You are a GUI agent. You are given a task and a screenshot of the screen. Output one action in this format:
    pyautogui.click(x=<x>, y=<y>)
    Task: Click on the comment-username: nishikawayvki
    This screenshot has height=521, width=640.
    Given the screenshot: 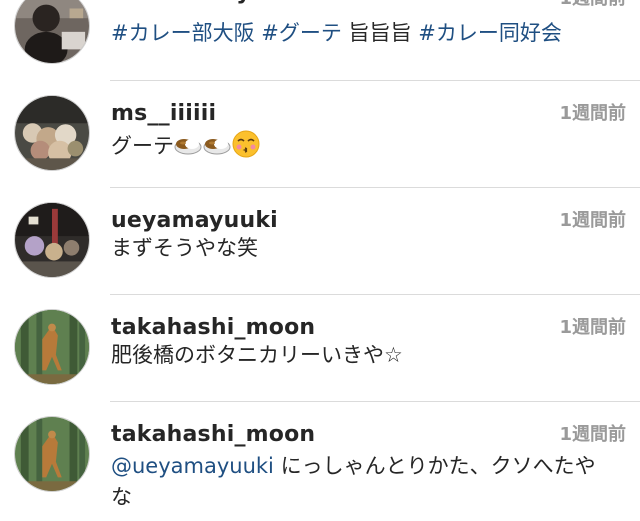 What is the action you would take?
    pyautogui.click(x=199, y=2)
    